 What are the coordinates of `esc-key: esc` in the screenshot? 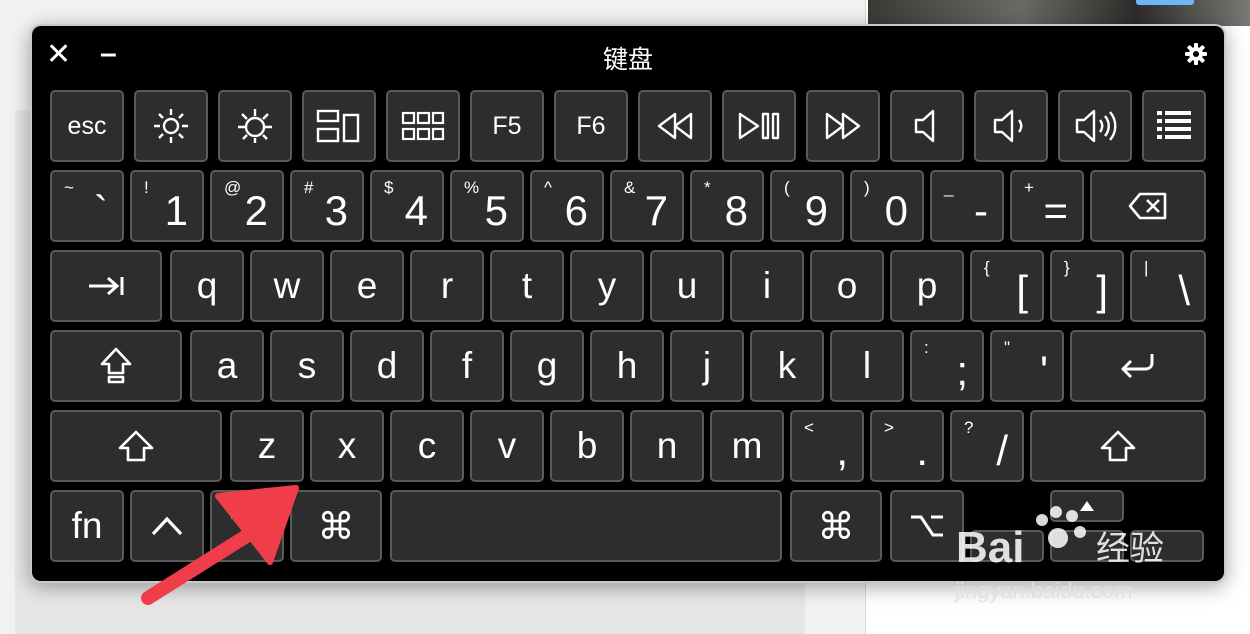 It's located at (87, 126).